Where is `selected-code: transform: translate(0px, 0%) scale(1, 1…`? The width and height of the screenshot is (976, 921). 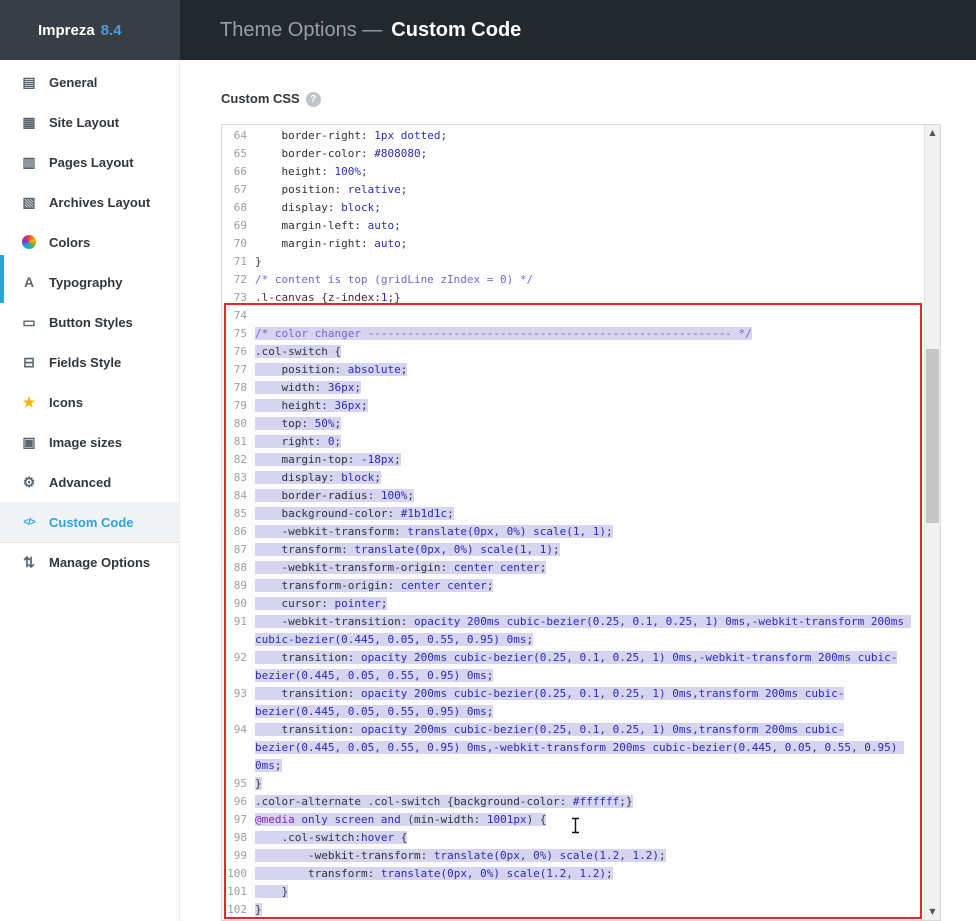 selected-code: transform: translate(0px, 0%) scale(1, 1… is located at coordinates (407, 549).